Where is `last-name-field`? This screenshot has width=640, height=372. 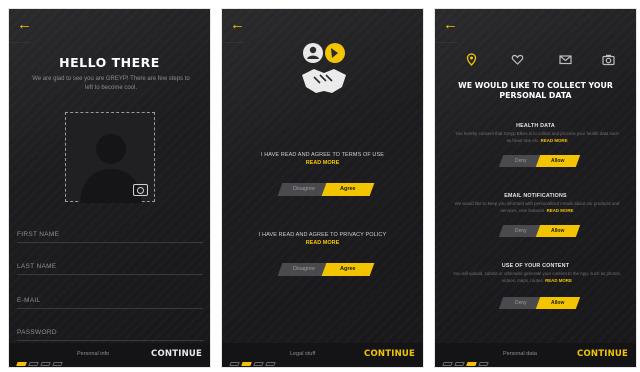
last-name-field is located at coordinates (110, 265).